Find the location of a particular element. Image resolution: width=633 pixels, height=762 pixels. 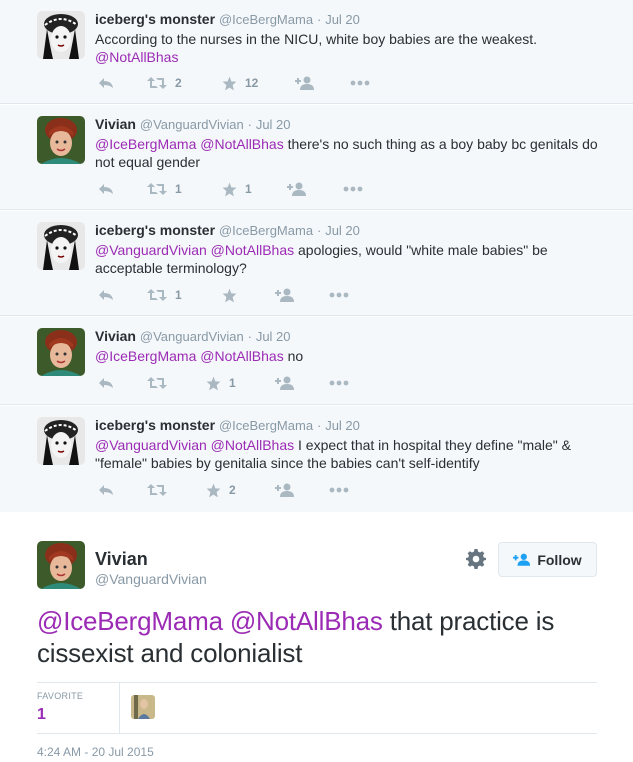

favorite-stat-value: 1 is located at coordinates (41, 715).